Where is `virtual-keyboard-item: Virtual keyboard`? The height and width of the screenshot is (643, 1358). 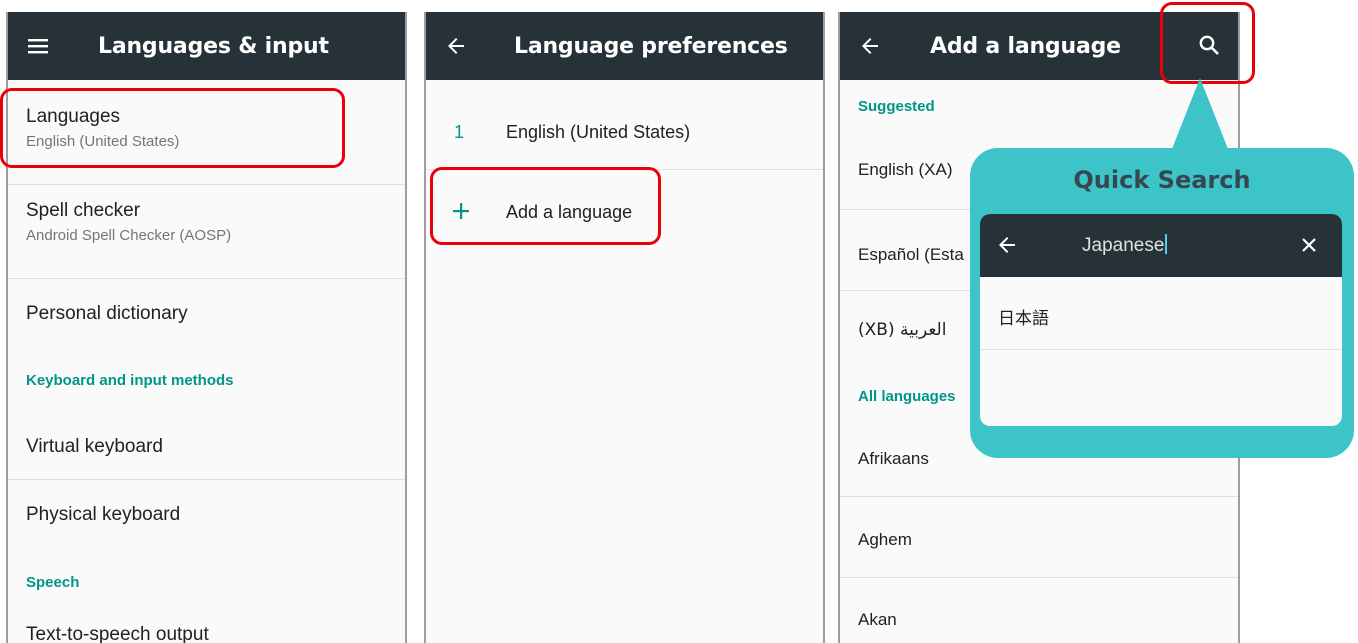
virtual-keyboard-item: Virtual keyboard is located at coordinates (206, 447).